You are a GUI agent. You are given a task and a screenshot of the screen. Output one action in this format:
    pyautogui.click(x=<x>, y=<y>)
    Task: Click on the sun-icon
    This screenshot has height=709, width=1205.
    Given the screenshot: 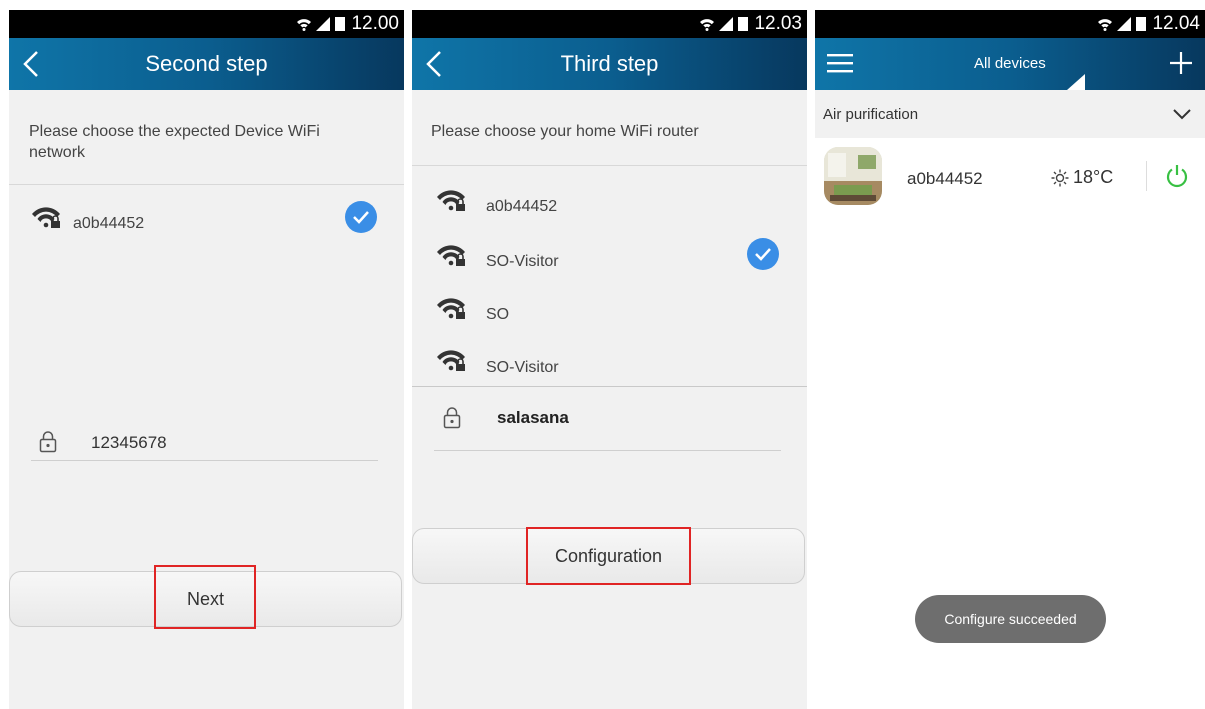 What is the action you would take?
    pyautogui.click(x=1060, y=177)
    